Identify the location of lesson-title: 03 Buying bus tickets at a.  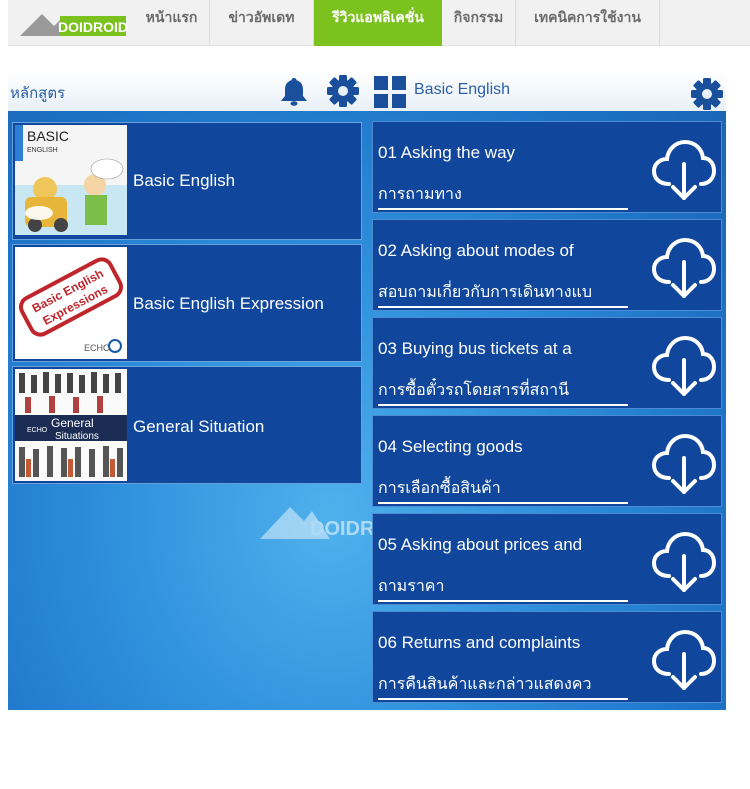
(475, 348).